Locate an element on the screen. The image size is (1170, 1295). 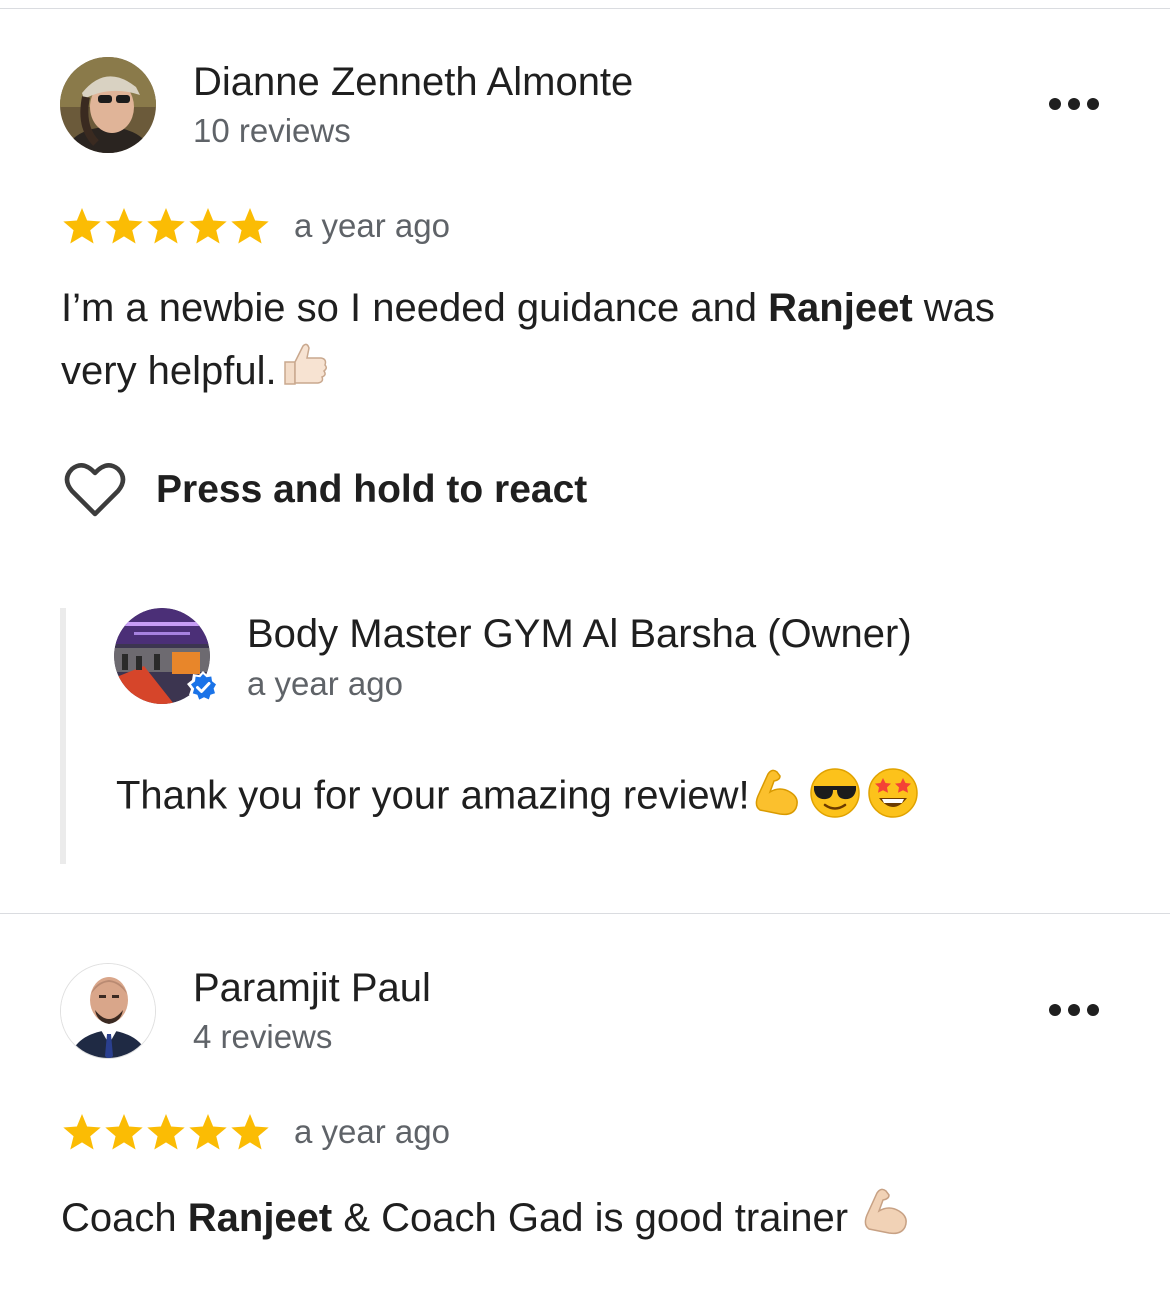
verified-badge-icon is located at coordinates (203, 687).